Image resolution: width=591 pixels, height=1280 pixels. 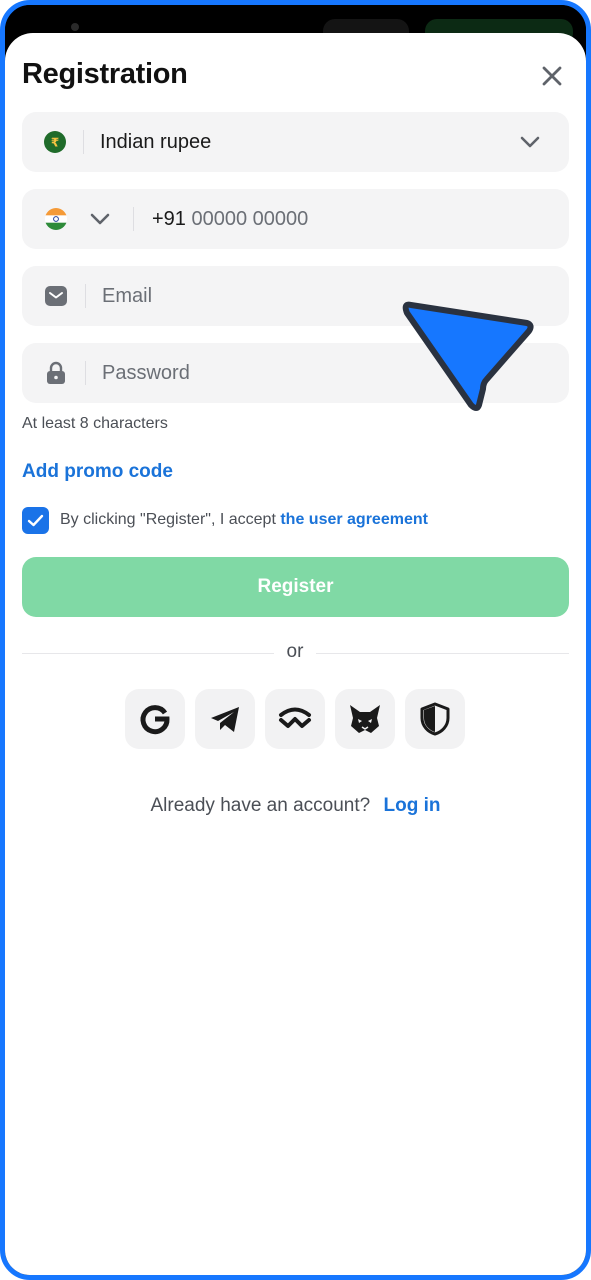 I want to click on india-flag-icon, so click(x=56, y=219).